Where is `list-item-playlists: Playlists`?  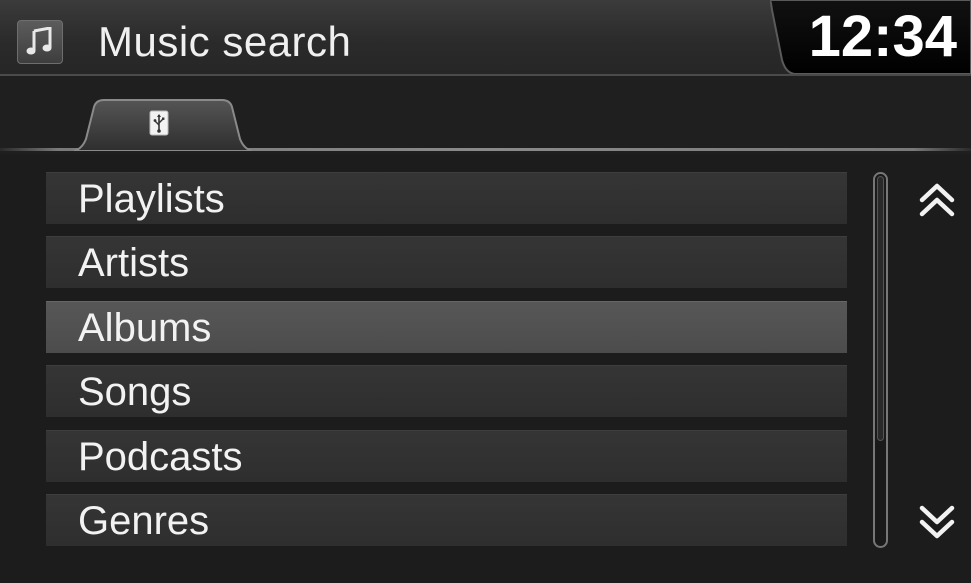 list-item-playlists: Playlists is located at coordinates (446, 198).